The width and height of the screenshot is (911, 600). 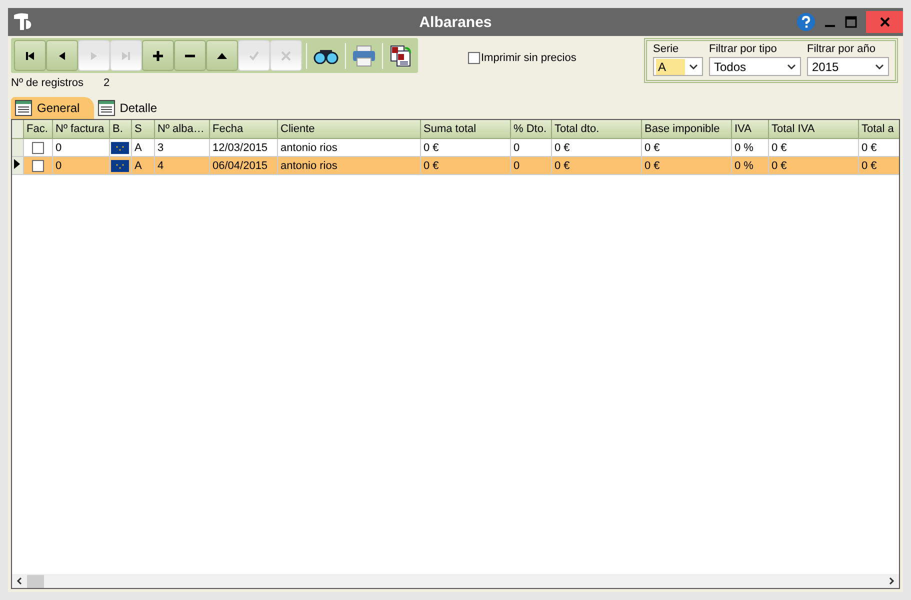 What do you see at coordinates (254, 56) in the screenshot?
I see `checkmark-icon` at bounding box center [254, 56].